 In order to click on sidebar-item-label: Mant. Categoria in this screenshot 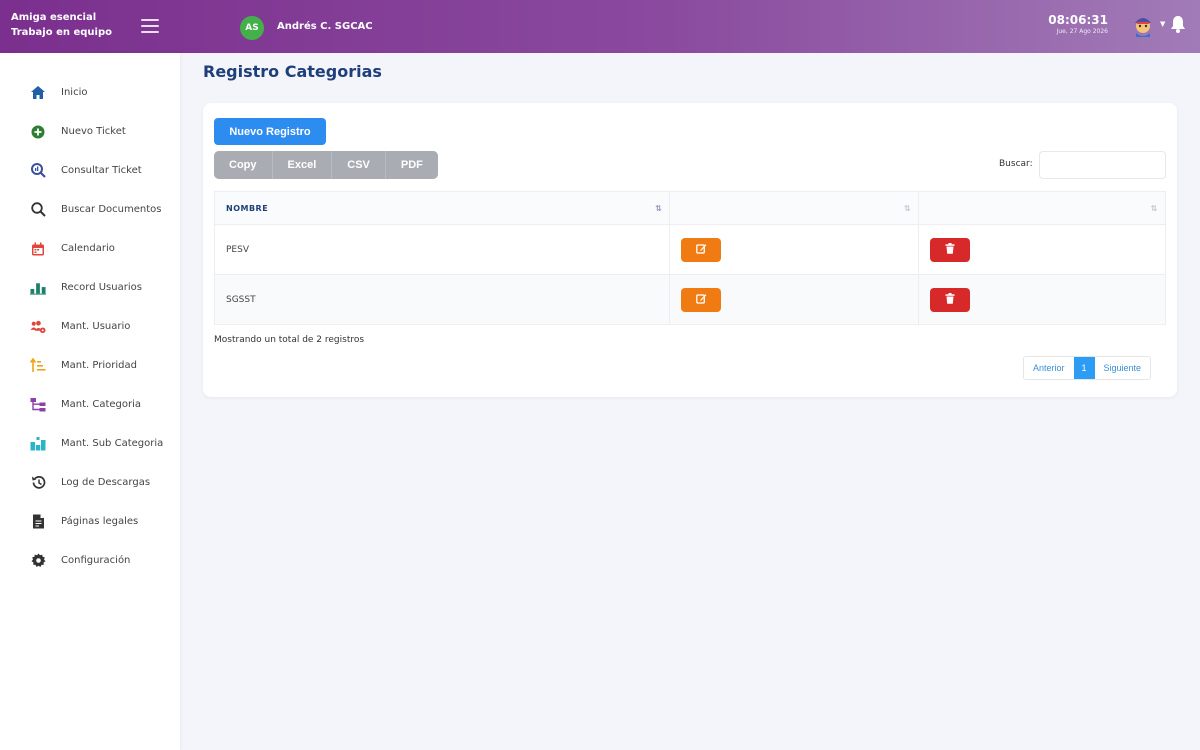, I will do `click(101, 404)`.